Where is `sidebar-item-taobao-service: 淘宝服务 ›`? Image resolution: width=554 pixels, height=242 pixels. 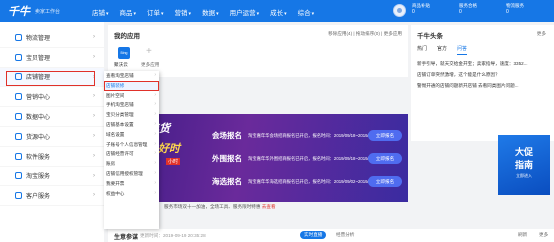 sidebar-item-taobao-service: 淘宝服务 › is located at coordinates (52, 177).